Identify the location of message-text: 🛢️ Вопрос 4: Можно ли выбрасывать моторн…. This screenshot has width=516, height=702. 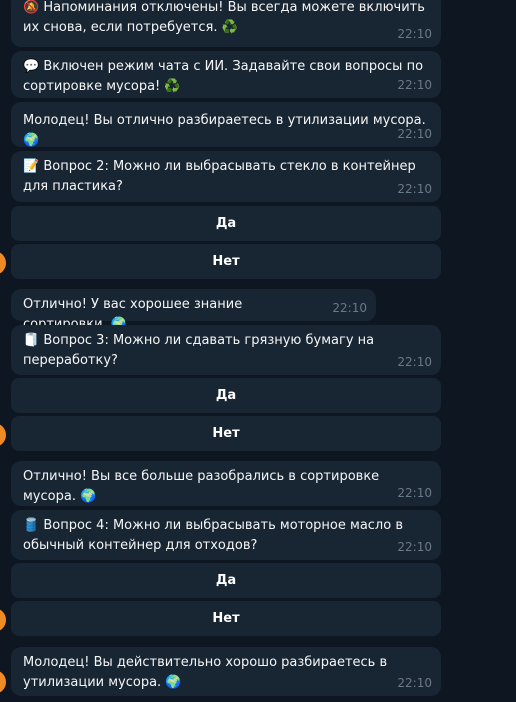
(213, 535).